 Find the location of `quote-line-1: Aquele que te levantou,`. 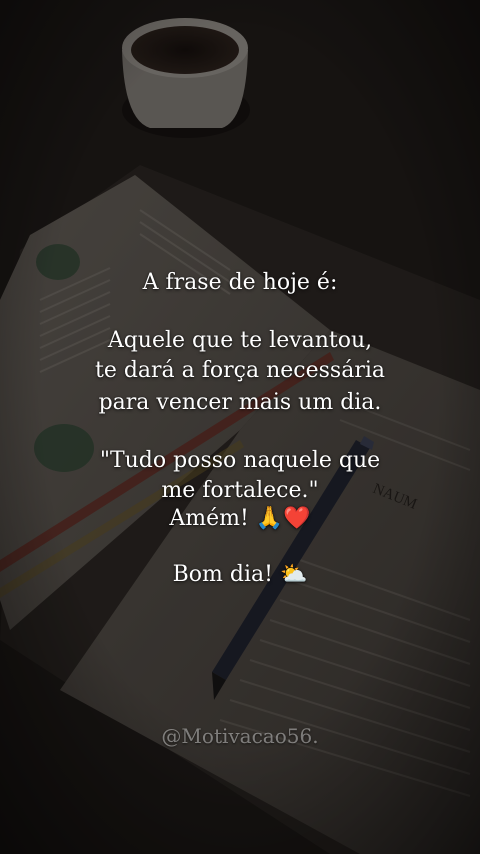

quote-line-1: Aquele que te levantou, is located at coordinates (240, 340).